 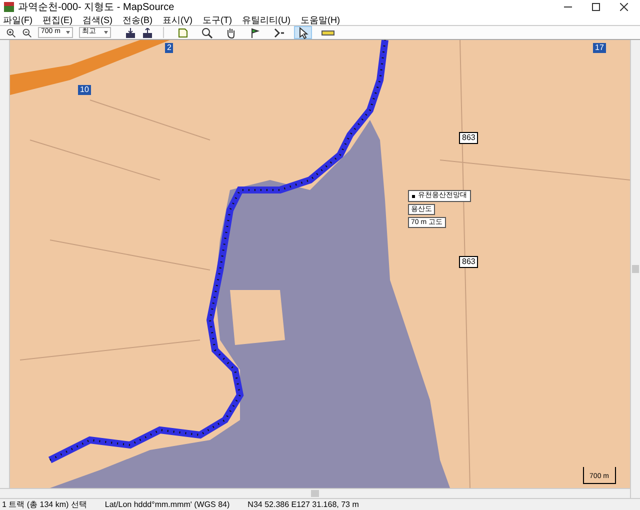 What do you see at coordinates (57, 20) in the screenshot?
I see `menu-item: 편집(E)` at bounding box center [57, 20].